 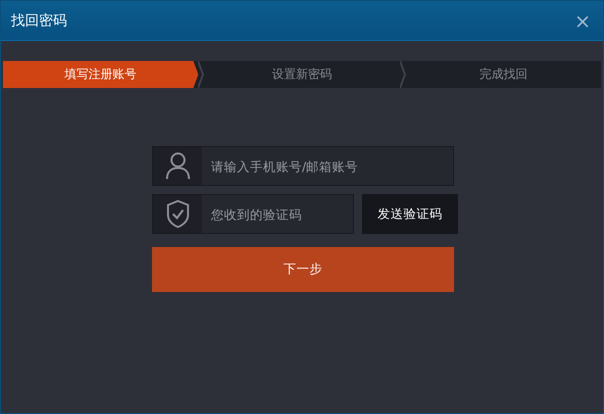 What do you see at coordinates (303, 269) in the screenshot?
I see `next-button: 下一步` at bounding box center [303, 269].